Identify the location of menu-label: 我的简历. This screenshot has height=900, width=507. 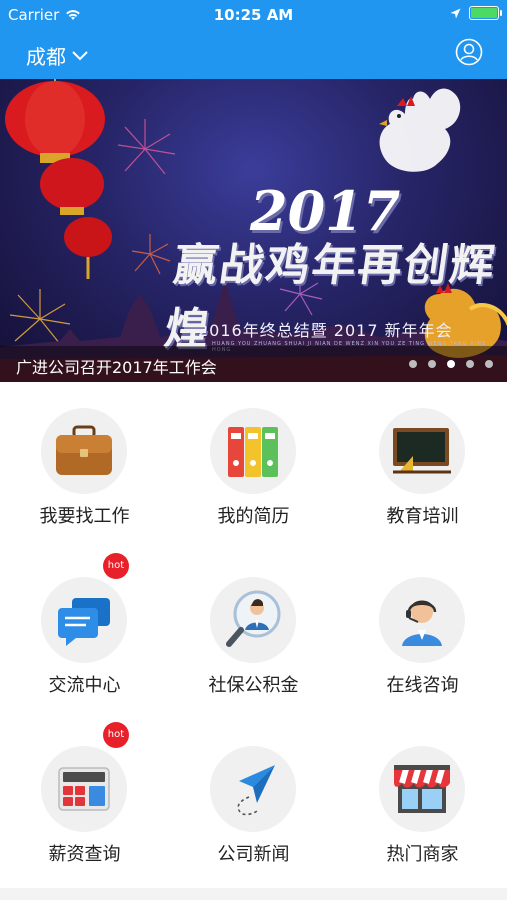
(253, 516).